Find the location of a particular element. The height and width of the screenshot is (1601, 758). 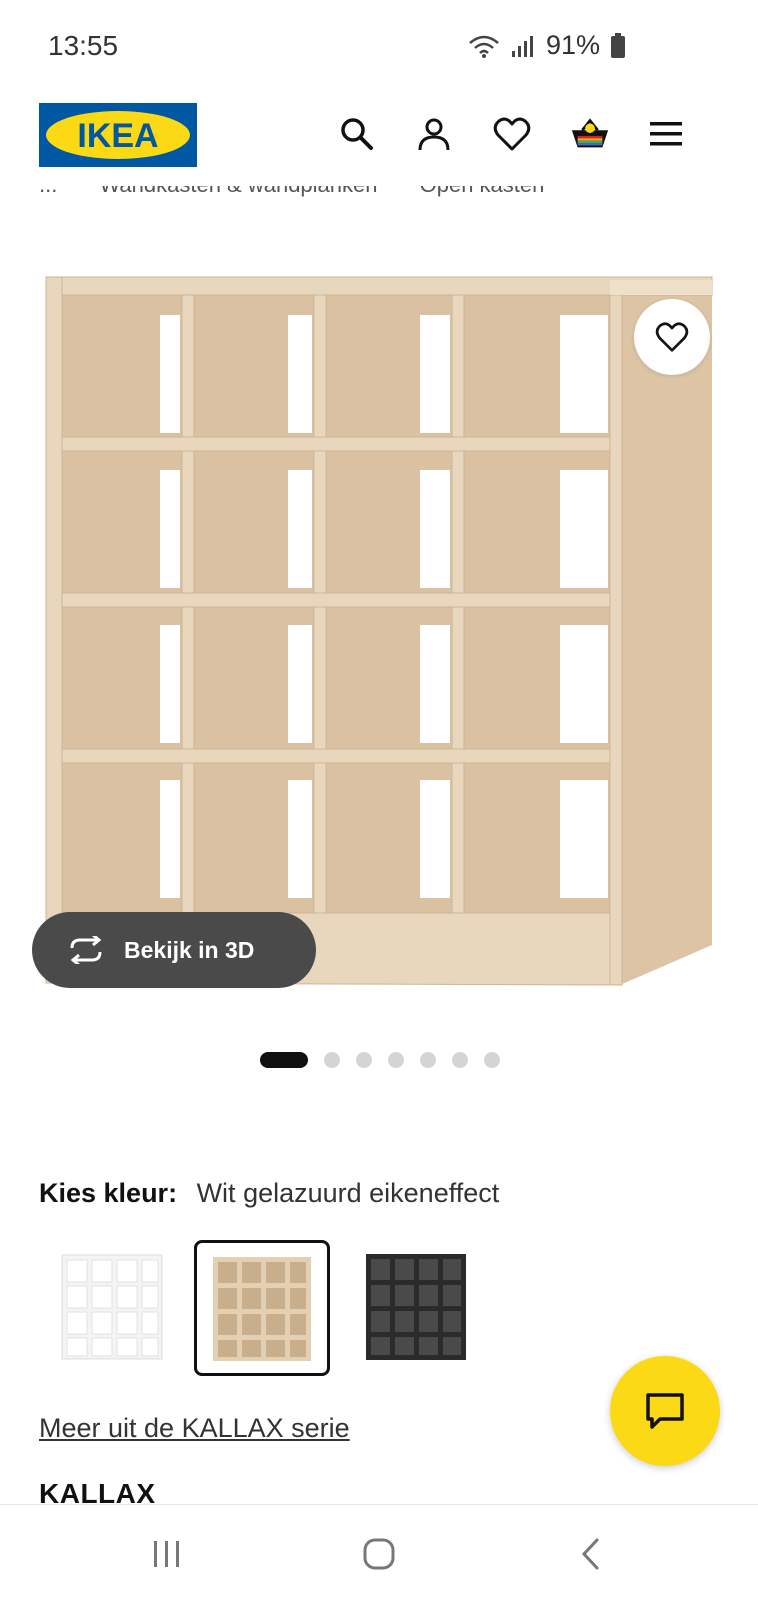

breadcrumb-item: Wandkasten & wandplanken is located at coordinates (238, 191).